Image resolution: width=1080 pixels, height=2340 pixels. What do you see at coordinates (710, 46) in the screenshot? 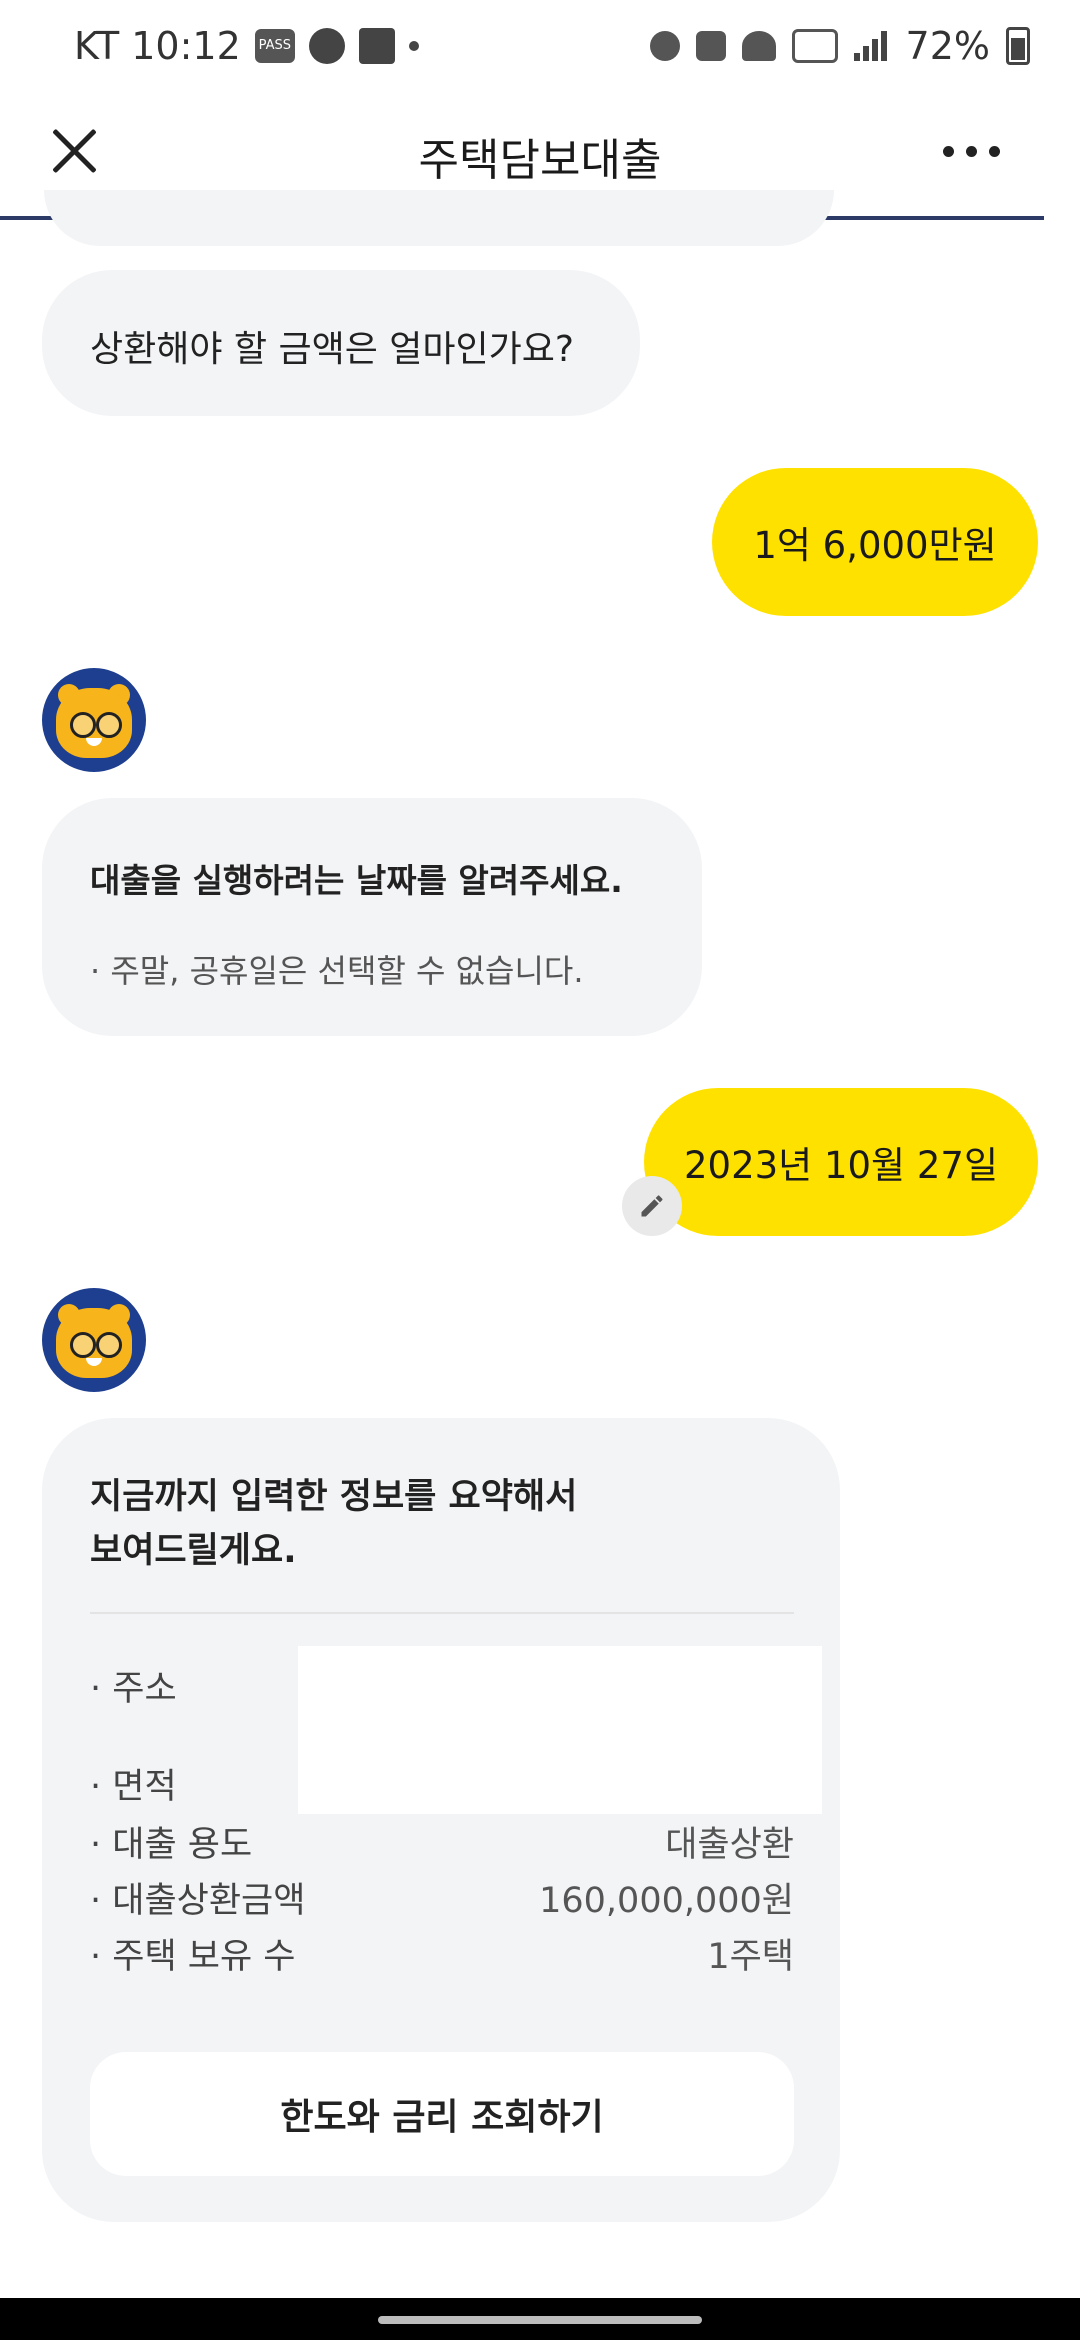
I see `mute-icon` at bounding box center [710, 46].